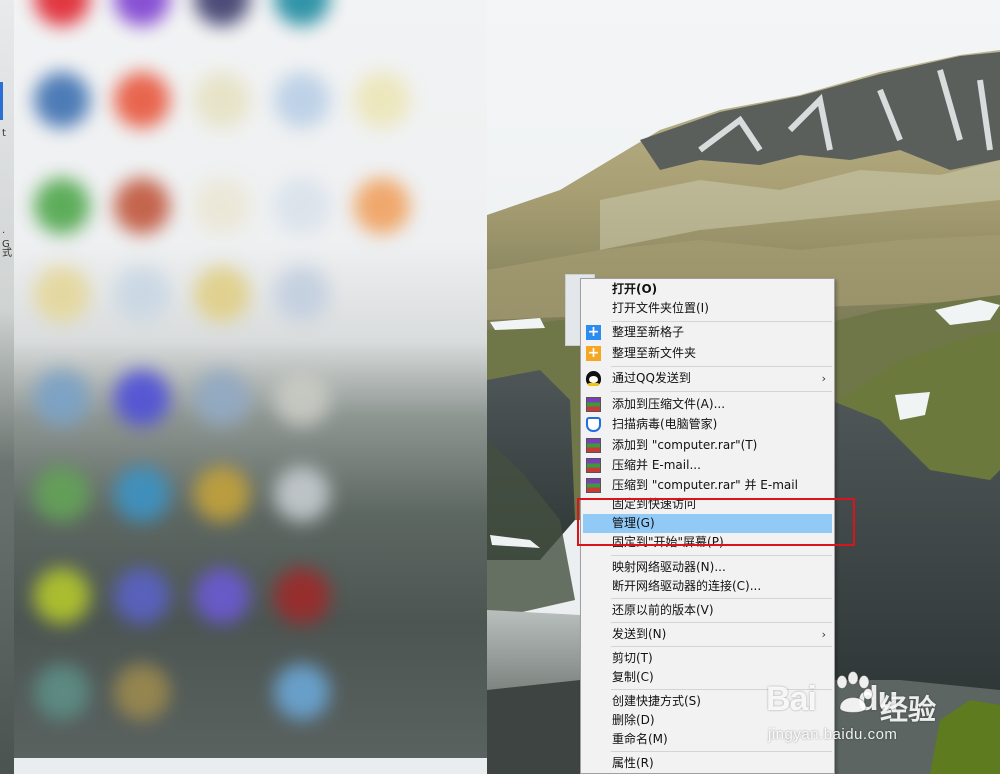 This screenshot has height=774, width=1000. Describe the element at coordinates (707, 332) in the screenshot. I see `menu-item-organize-new-box: + 整理至新格子` at that location.